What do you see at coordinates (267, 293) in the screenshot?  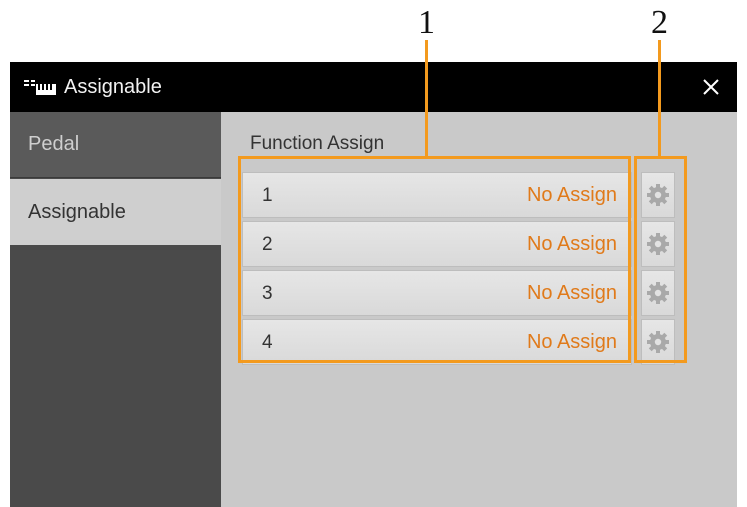 I see `row-number: 3` at bounding box center [267, 293].